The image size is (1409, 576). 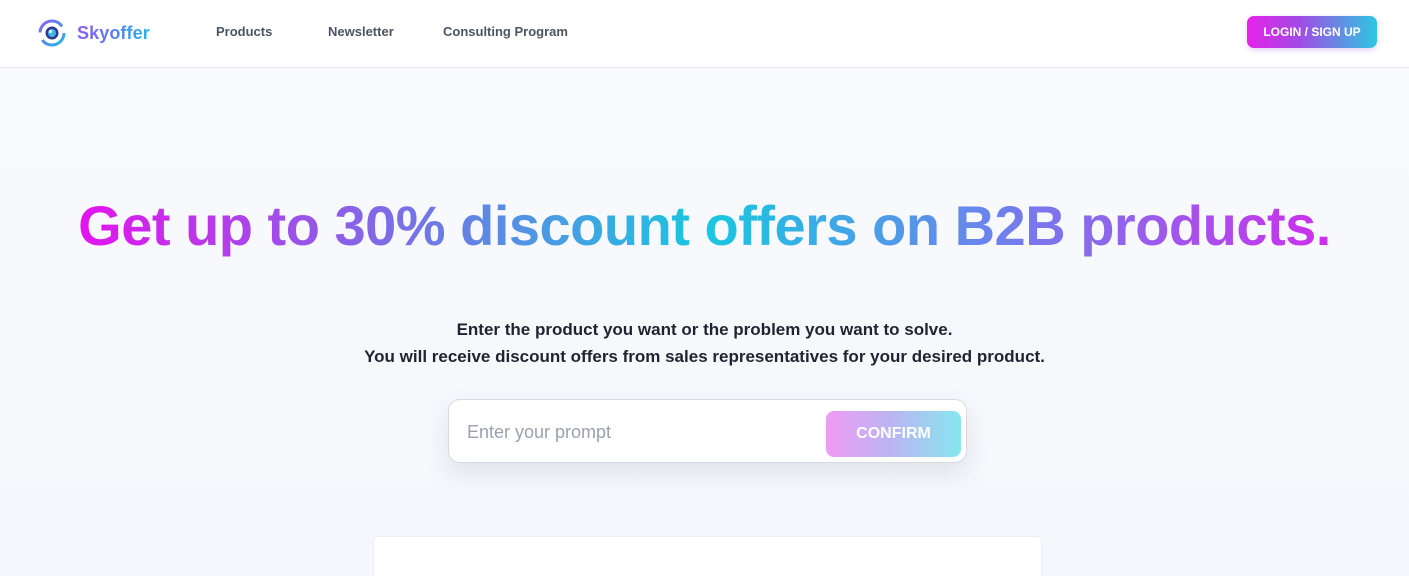 I want to click on prompt-input, so click(x=642, y=432).